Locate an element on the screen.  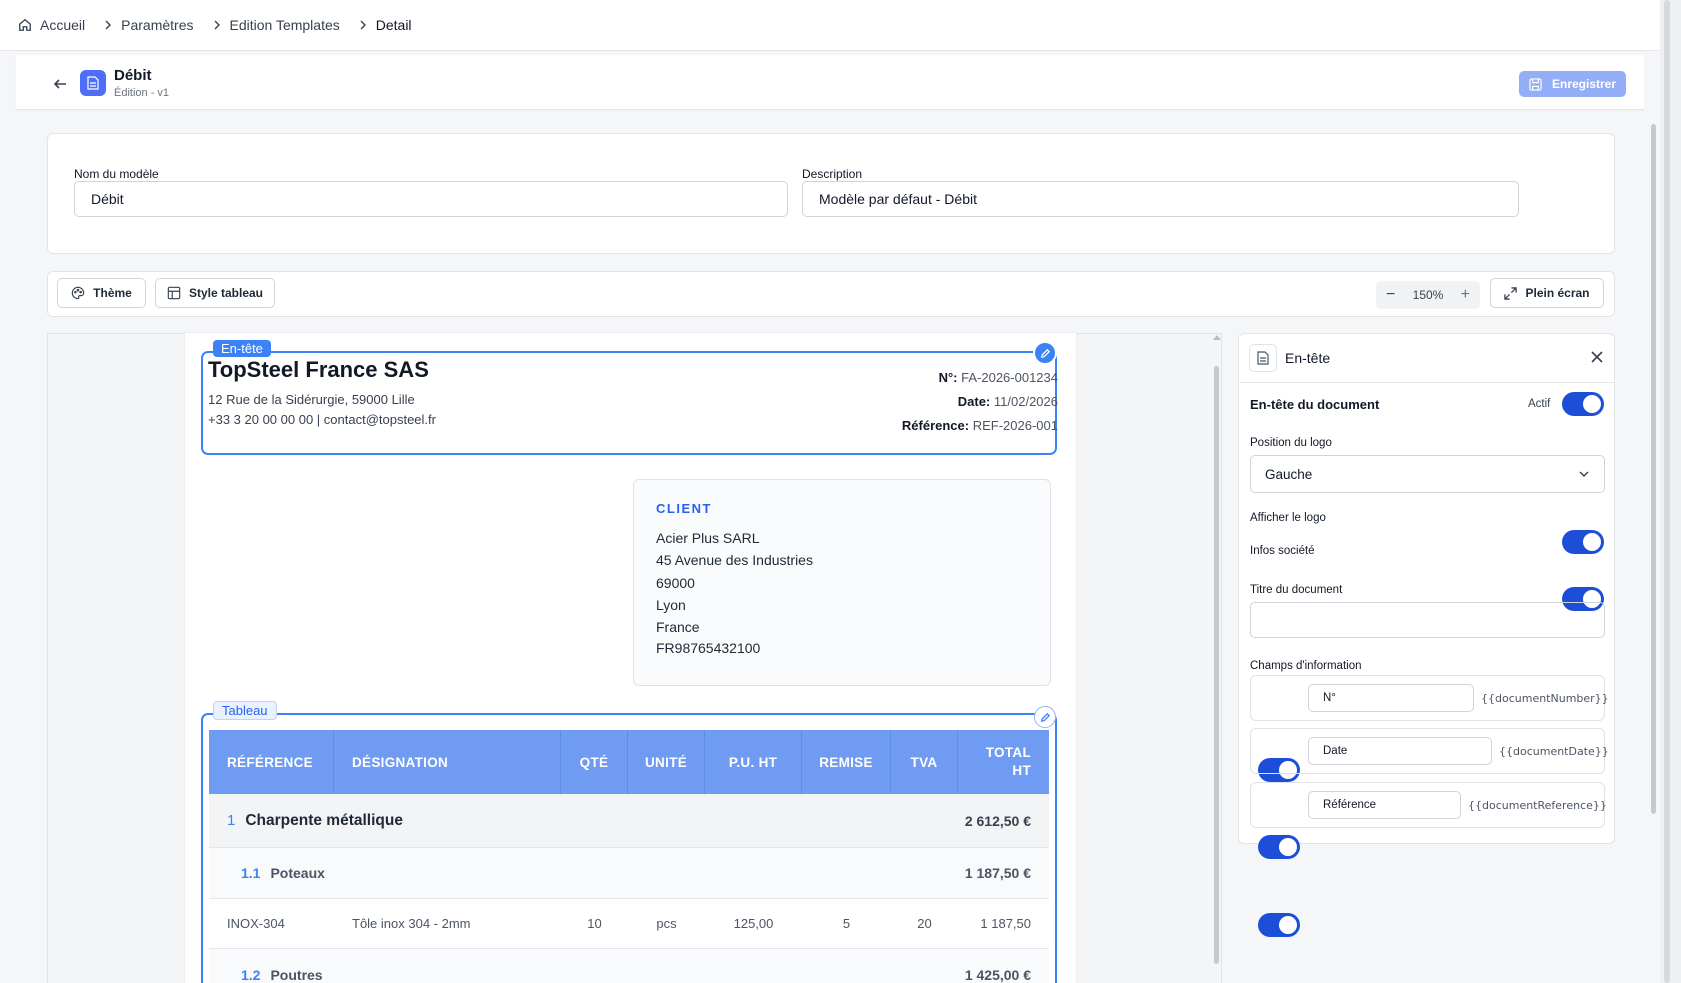
company-info-label: Infos société is located at coordinates (1282, 551).